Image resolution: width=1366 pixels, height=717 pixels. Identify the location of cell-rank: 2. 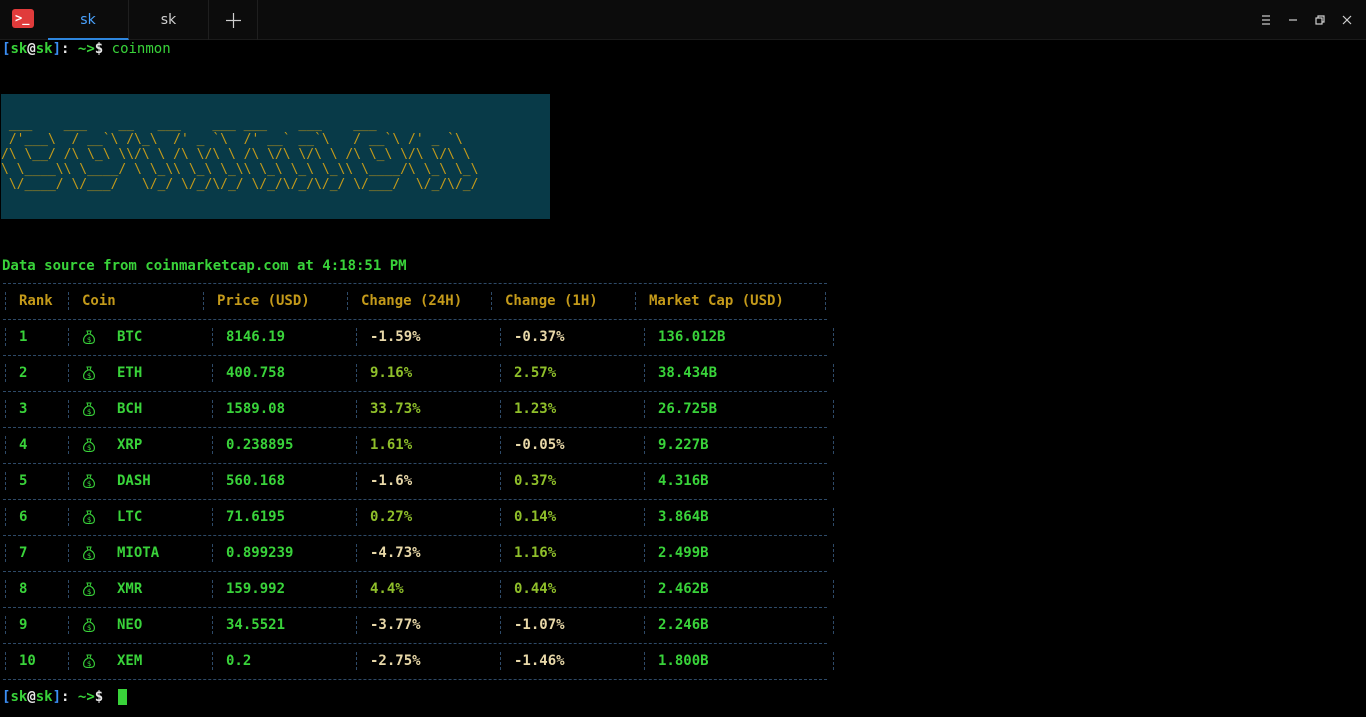
(23, 373).